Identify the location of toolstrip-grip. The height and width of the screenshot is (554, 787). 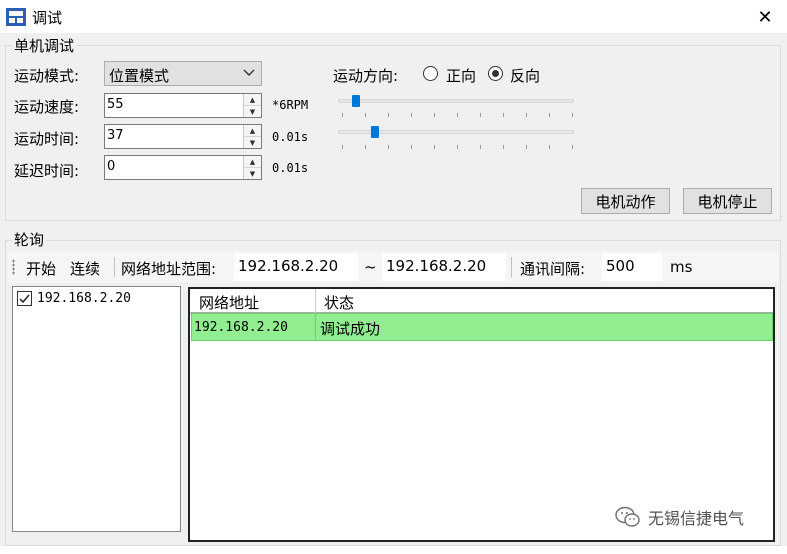
(13, 267).